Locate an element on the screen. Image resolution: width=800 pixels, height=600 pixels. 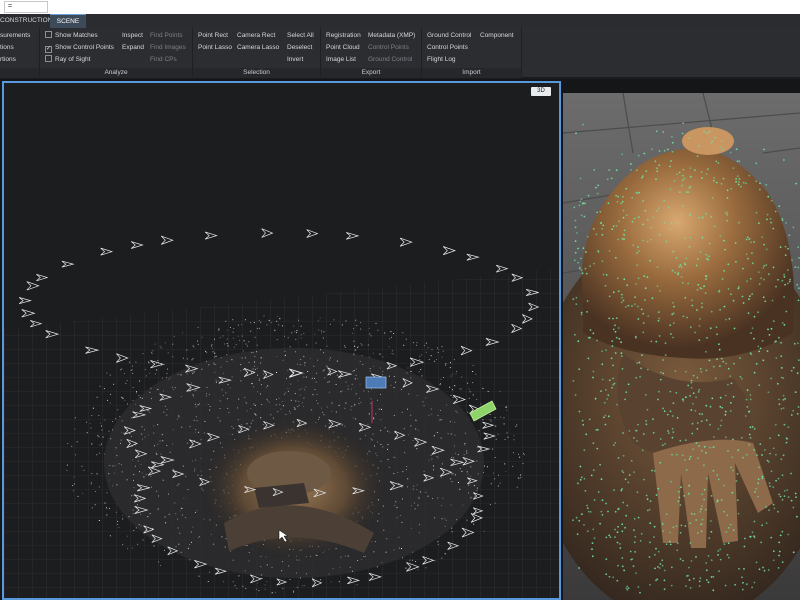
find-images-button: Find Images is located at coordinates (168, 48).